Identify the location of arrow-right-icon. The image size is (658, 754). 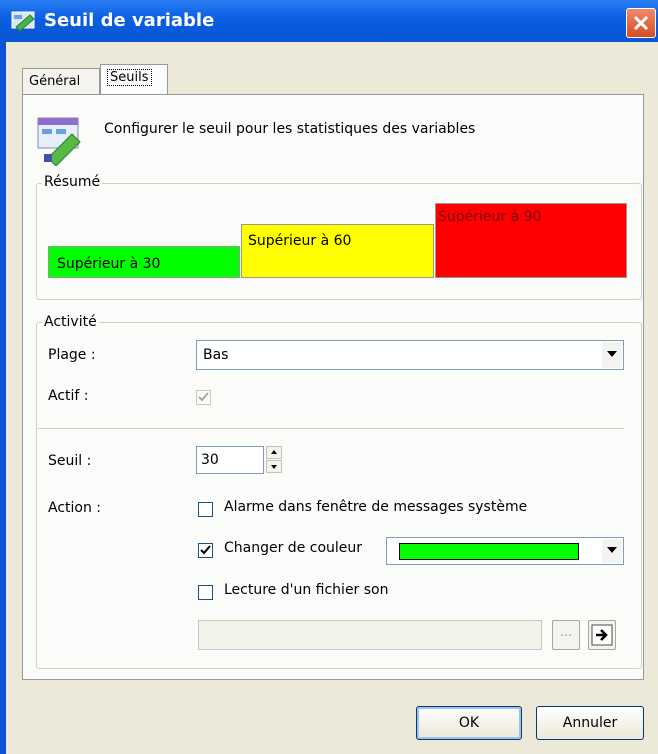
(602, 635).